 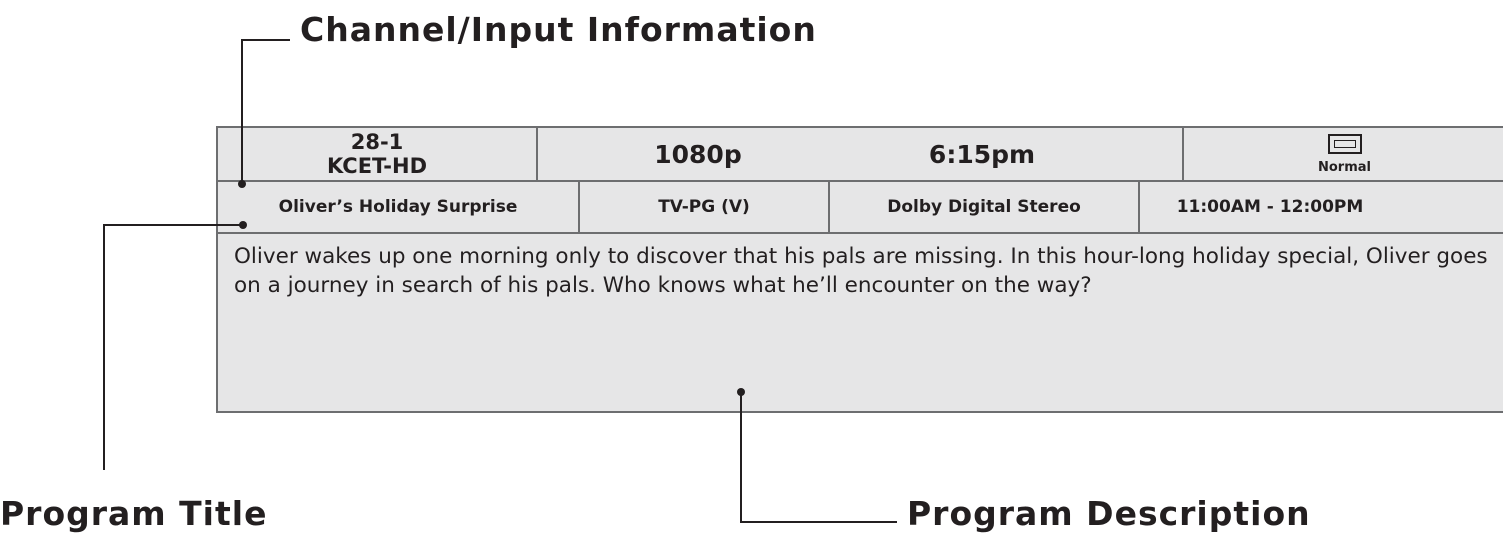 What do you see at coordinates (377, 142) in the screenshot?
I see `channel-number: 28-1` at bounding box center [377, 142].